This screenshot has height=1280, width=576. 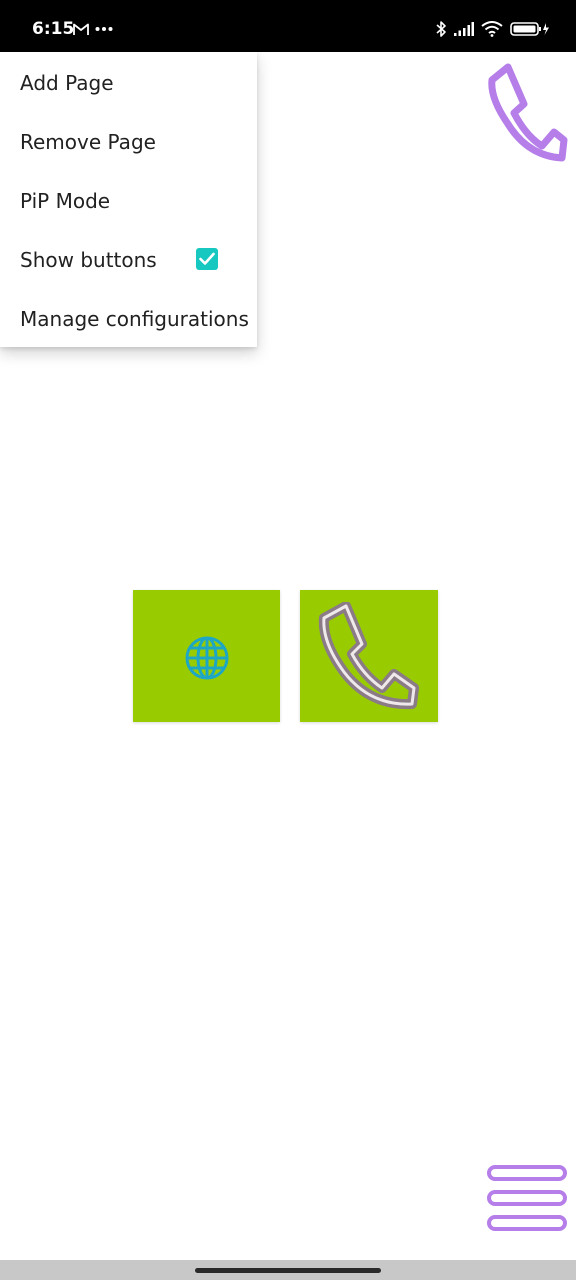 I want to click on navigation-bar, so click(x=288, y=1270).